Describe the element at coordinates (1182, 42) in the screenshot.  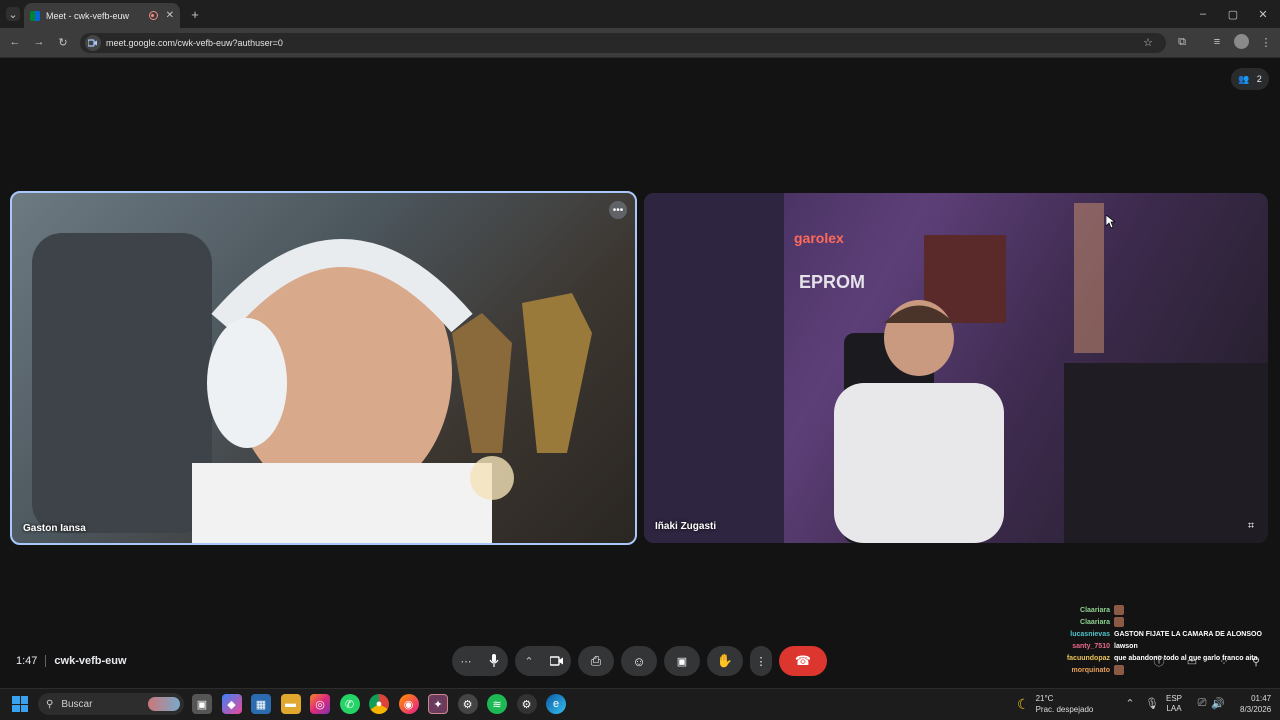
I see `extensions-icon: ⧉` at that location.